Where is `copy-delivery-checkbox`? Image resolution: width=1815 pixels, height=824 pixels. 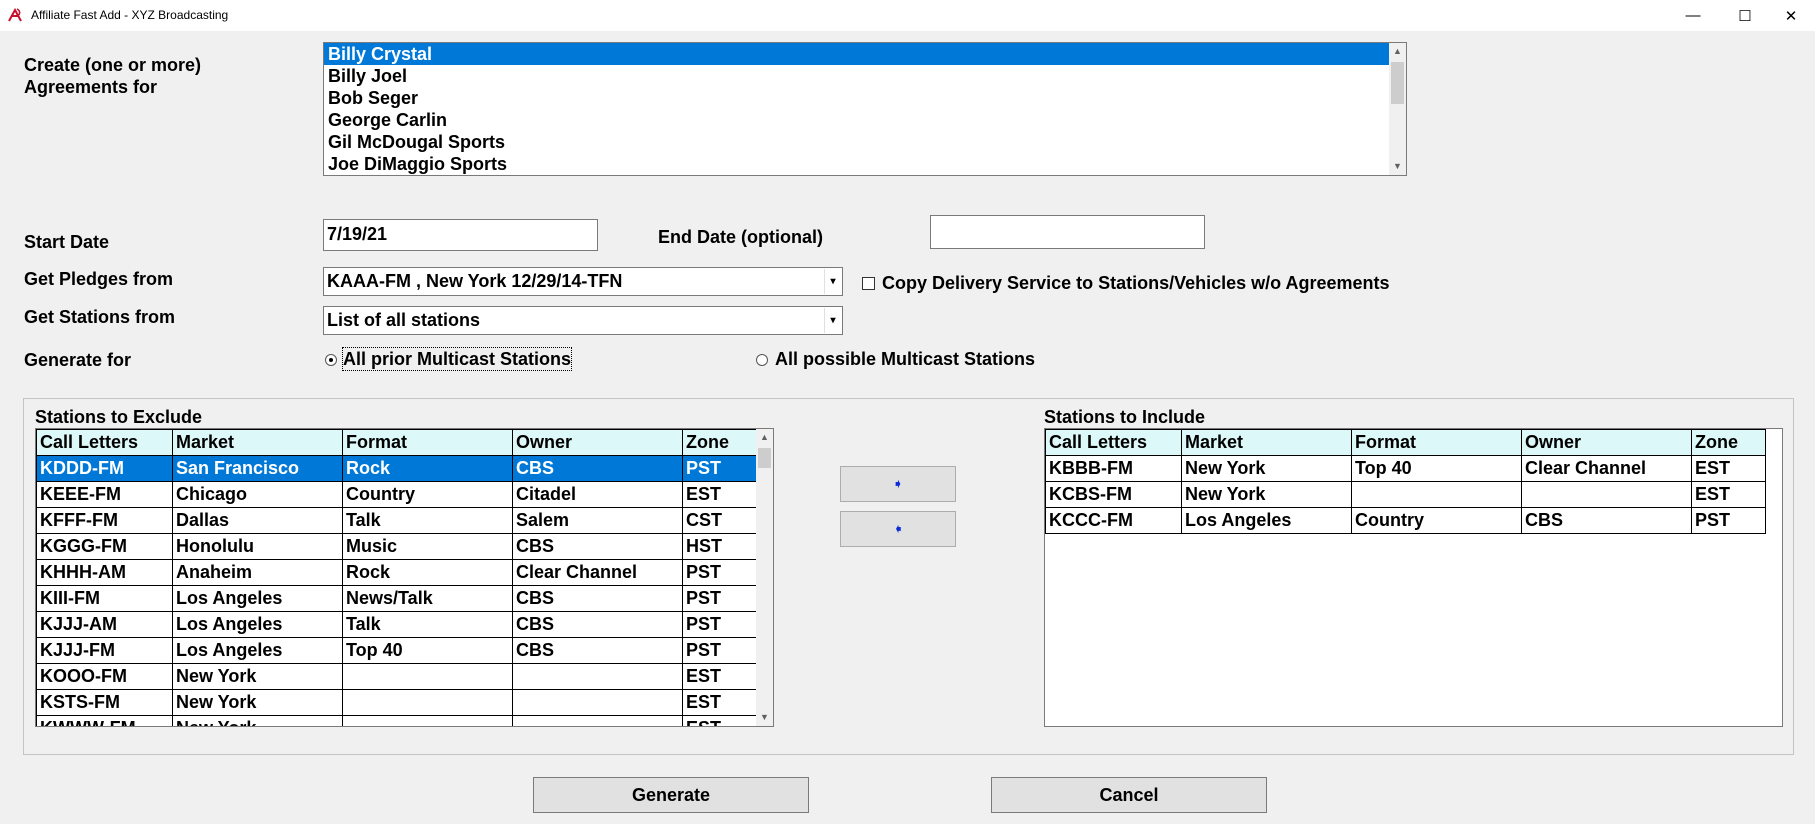
copy-delivery-checkbox is located at coordinates (868, 283).